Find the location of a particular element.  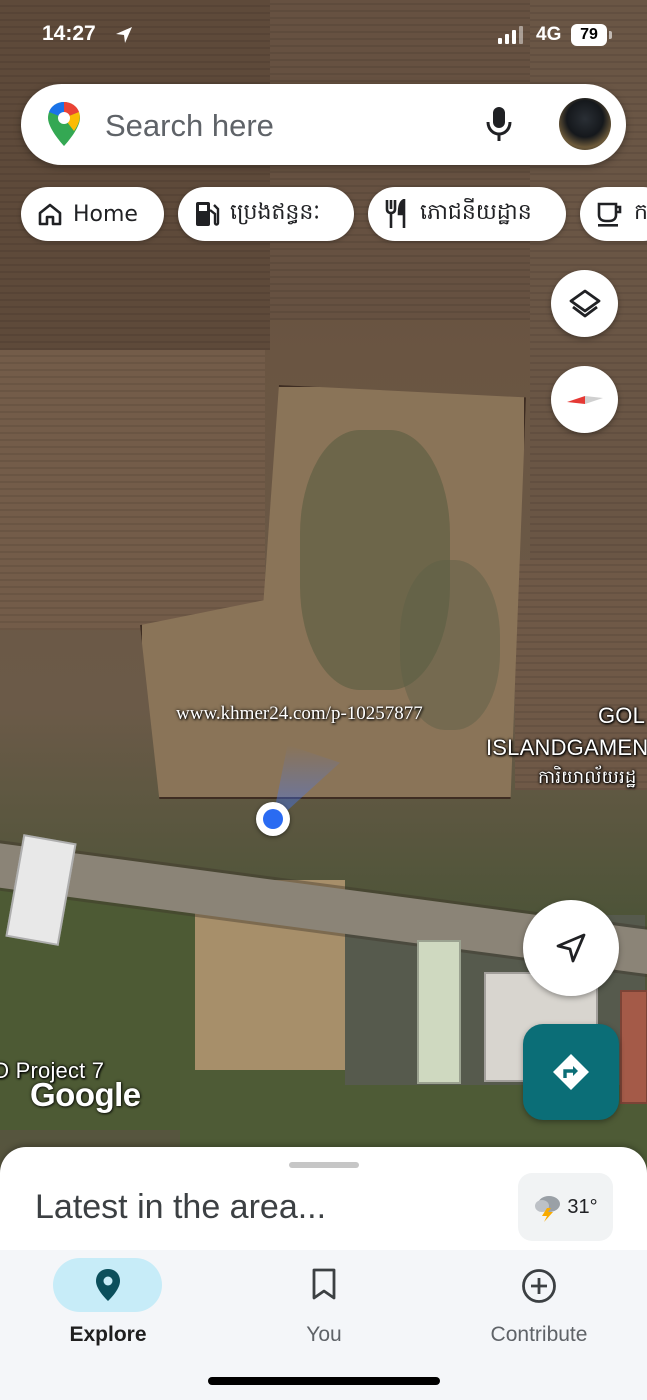

chip-label: ភោជនីយដ្ឋាន is located at coordinates (476, 212).